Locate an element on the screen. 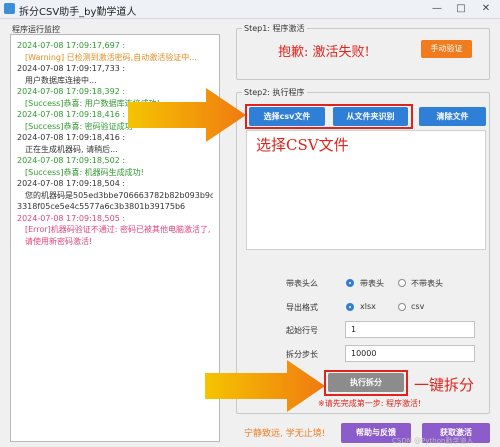  log-line: 2024-07-08 17:09:17,733 : is located at coordinates (71, 68).